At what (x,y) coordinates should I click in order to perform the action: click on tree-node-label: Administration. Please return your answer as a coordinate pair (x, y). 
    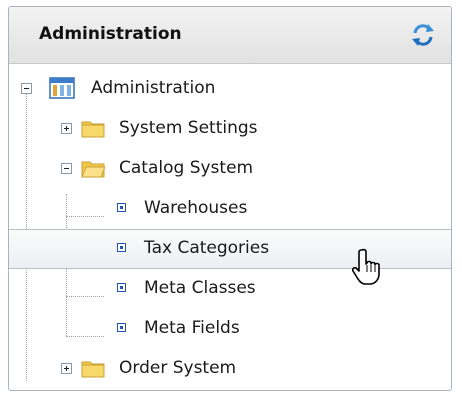
    Looking at the image, I should click on (153, 88).